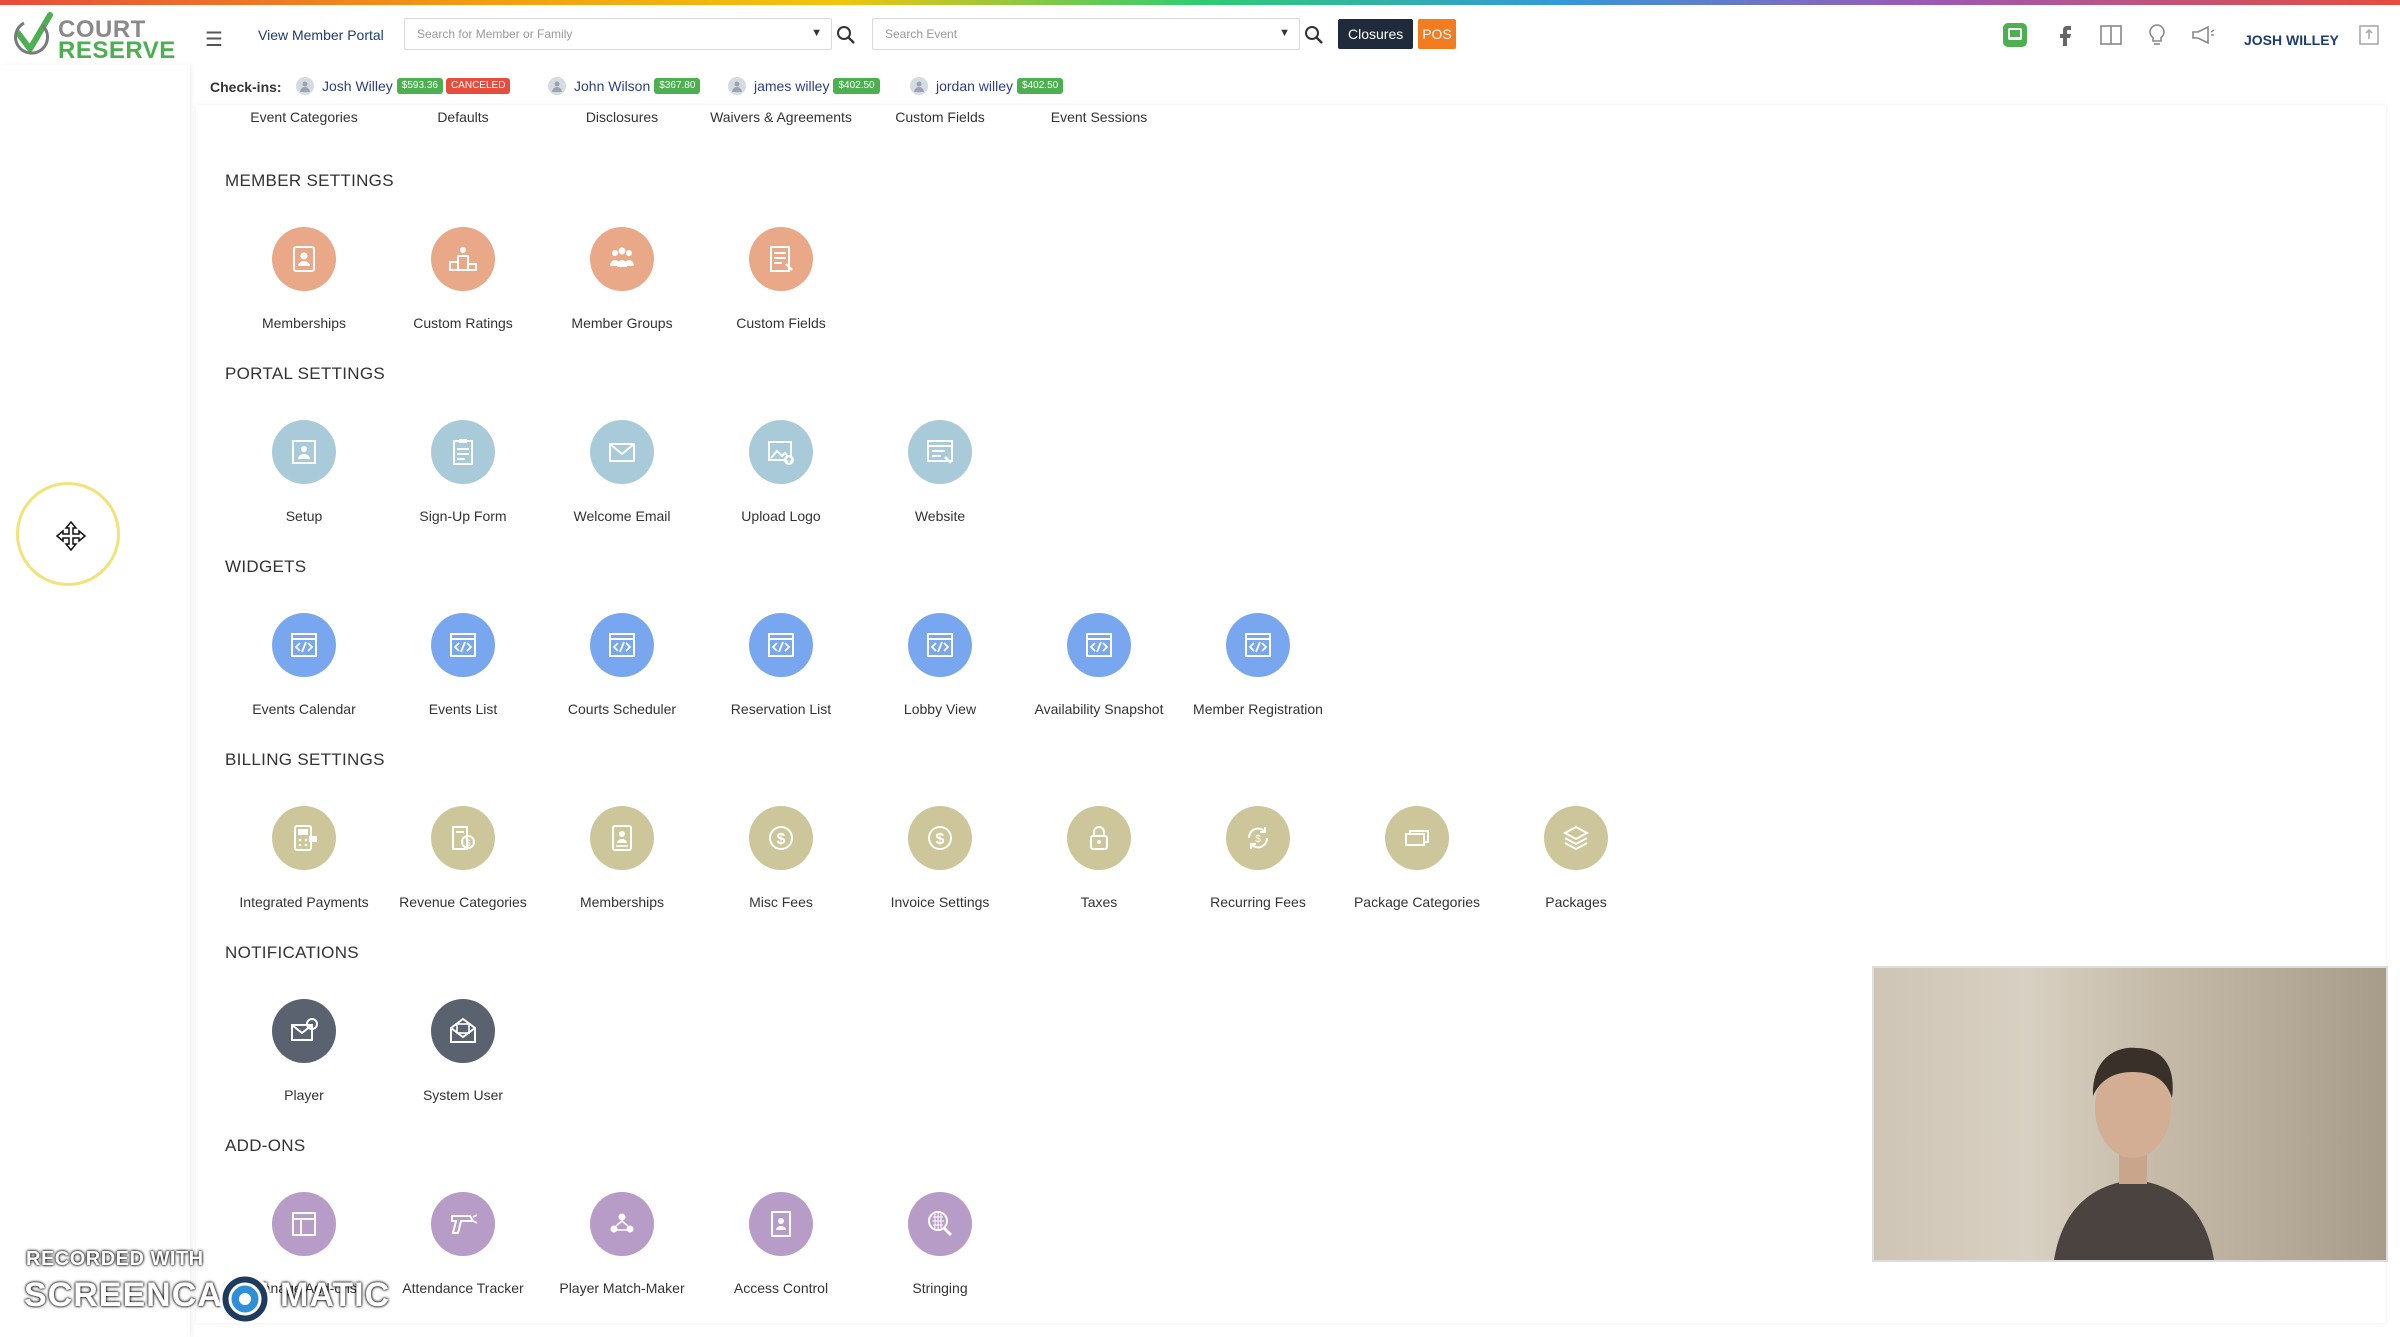  I want to click on recurring-icon: $, so click(1258, 838).